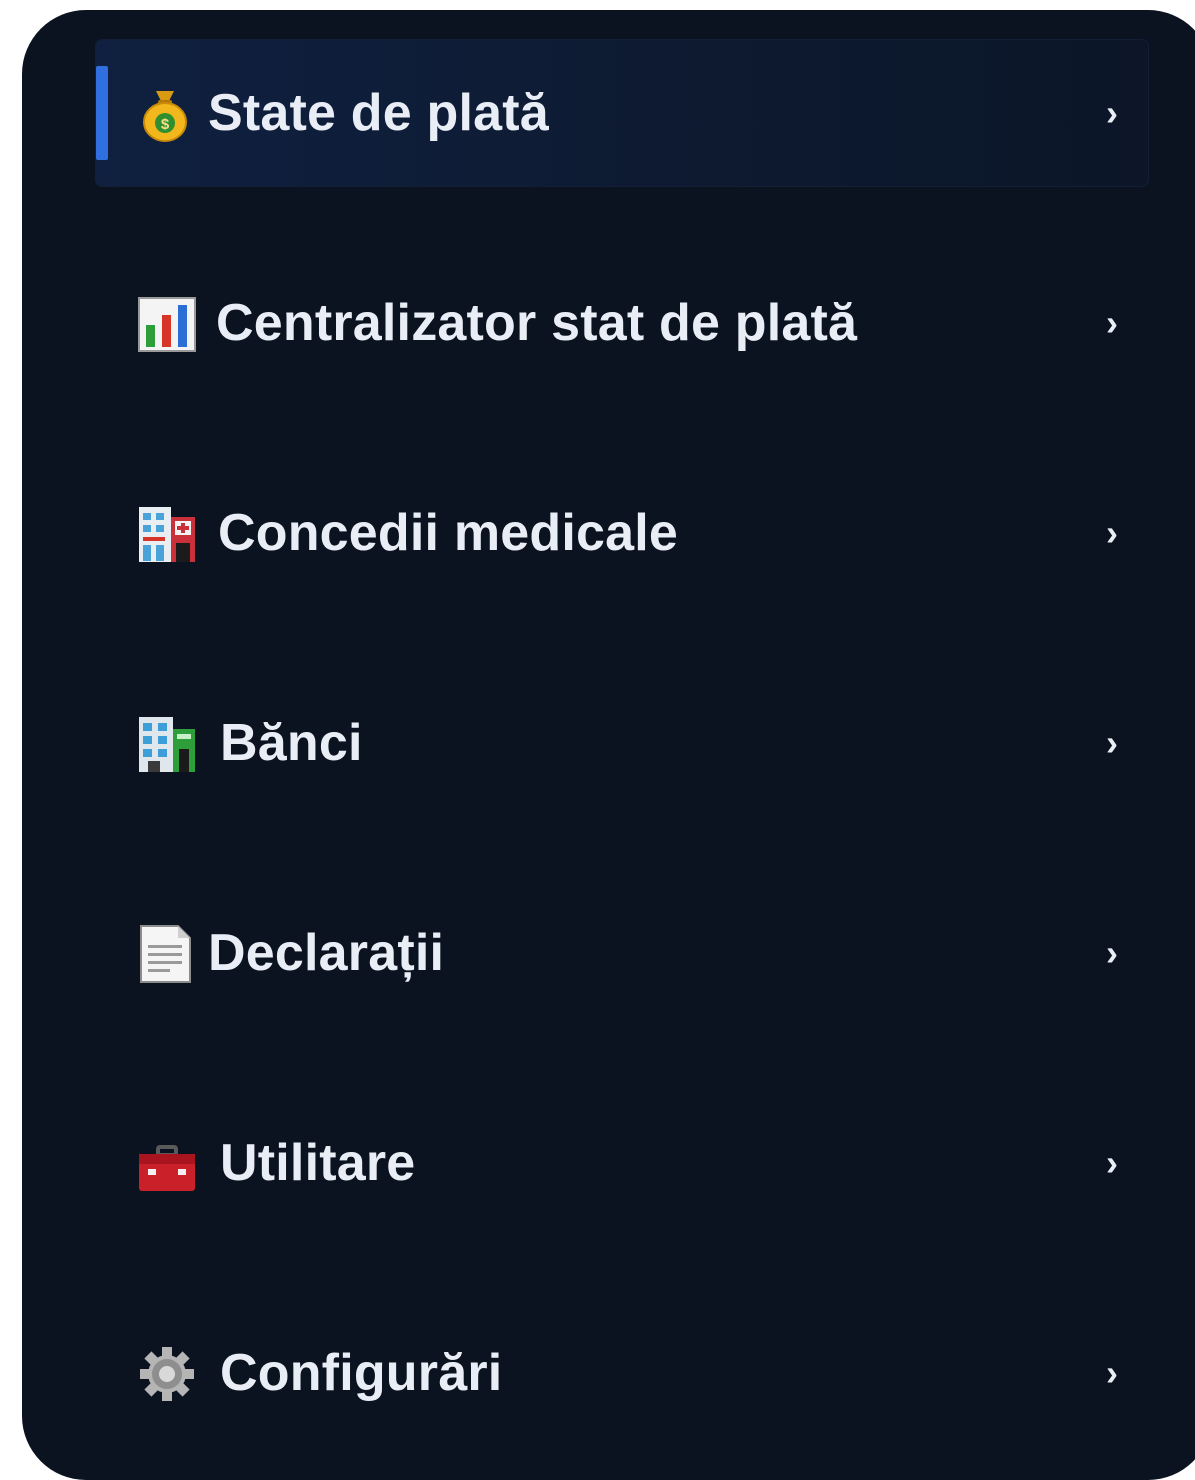 Image resolution: width=1195 pixels, height=1480 pixels. Describe the element at coordinates (378, 113) in the screenshot. I see `menu-item-label: State de plată` at that location.